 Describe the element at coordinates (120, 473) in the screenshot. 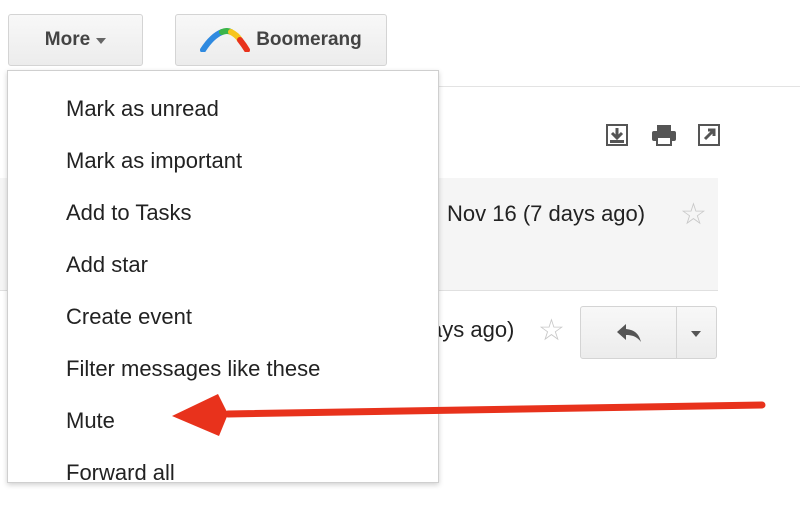

I see `menu-item-forward-all: Forward all` at that location.